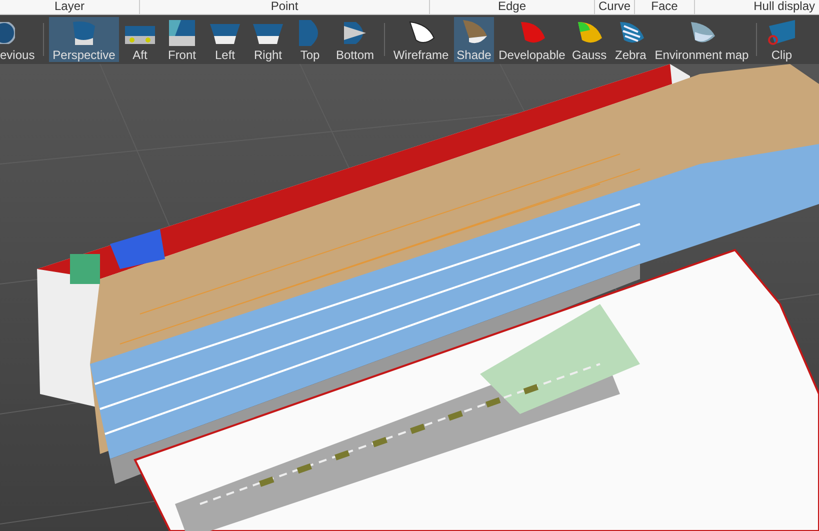 The height and width of the screenshot is (531, 819). Describe the element at coordinates (19, 39) in the screenshot. I see `view-button: evious` at that location.